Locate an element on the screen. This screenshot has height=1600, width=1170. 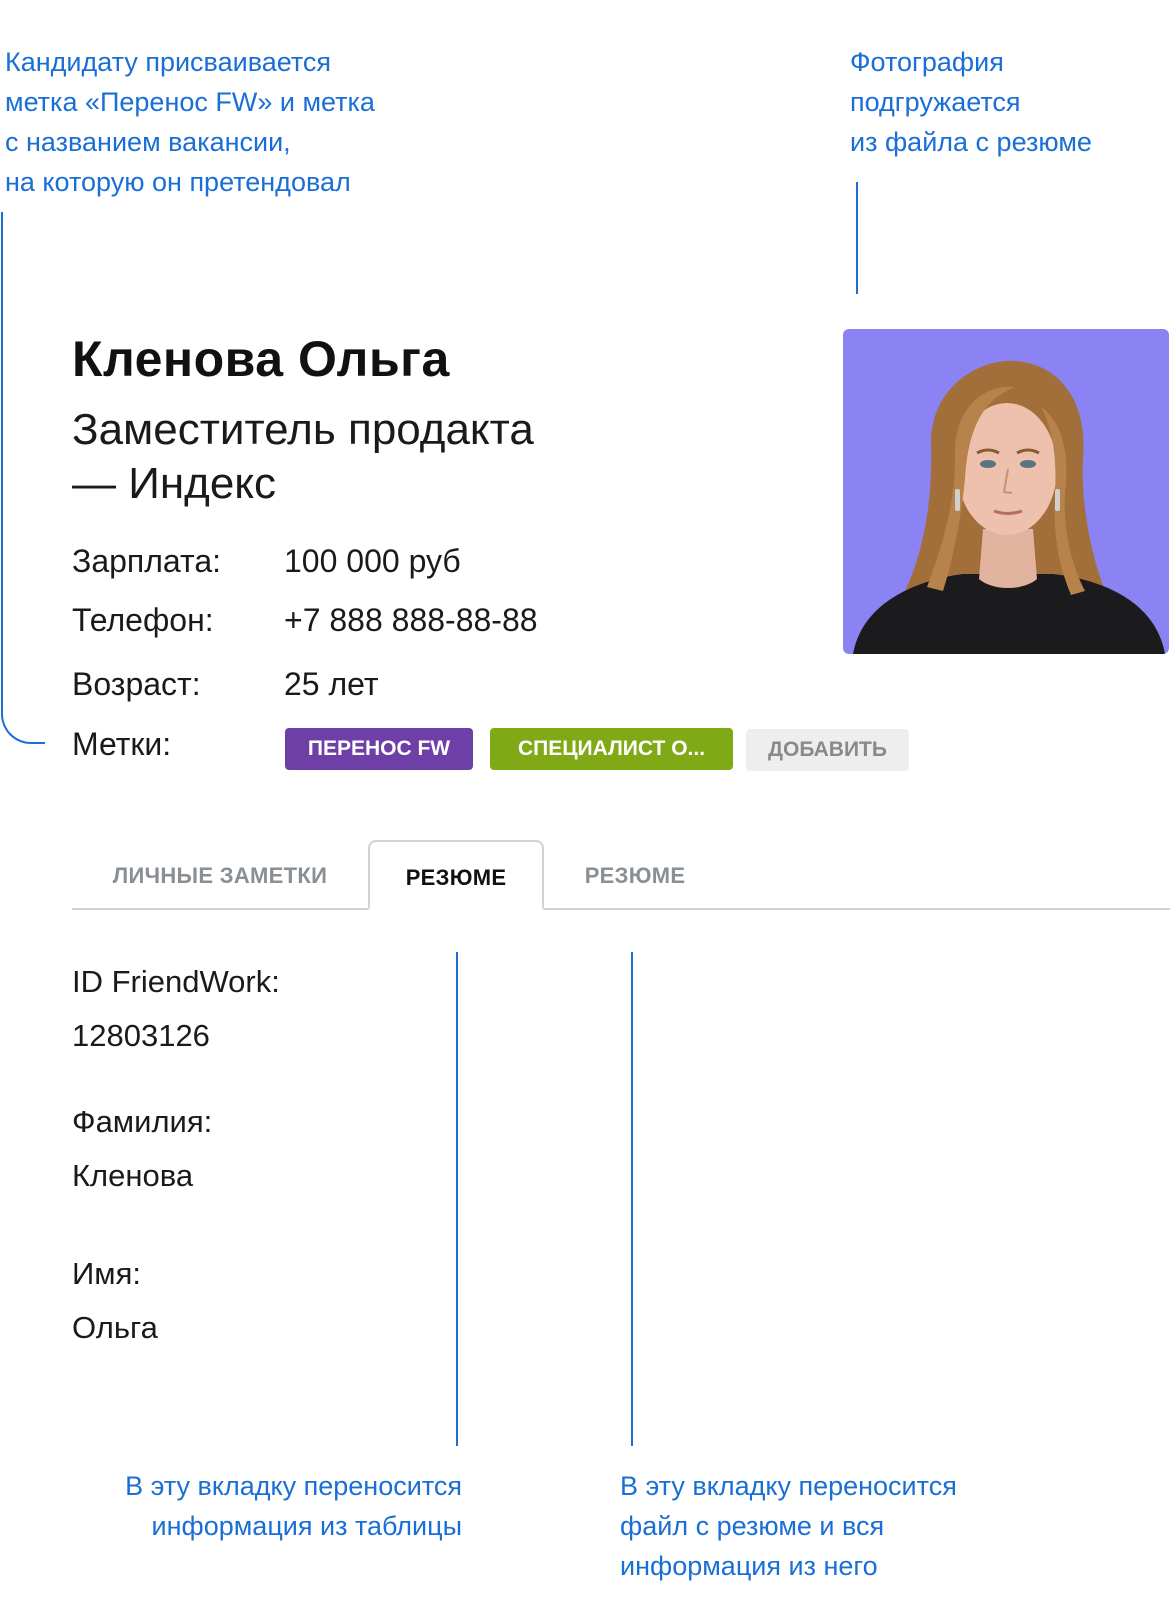
annotation-line: подгружается is located at coordinates (935, 102).